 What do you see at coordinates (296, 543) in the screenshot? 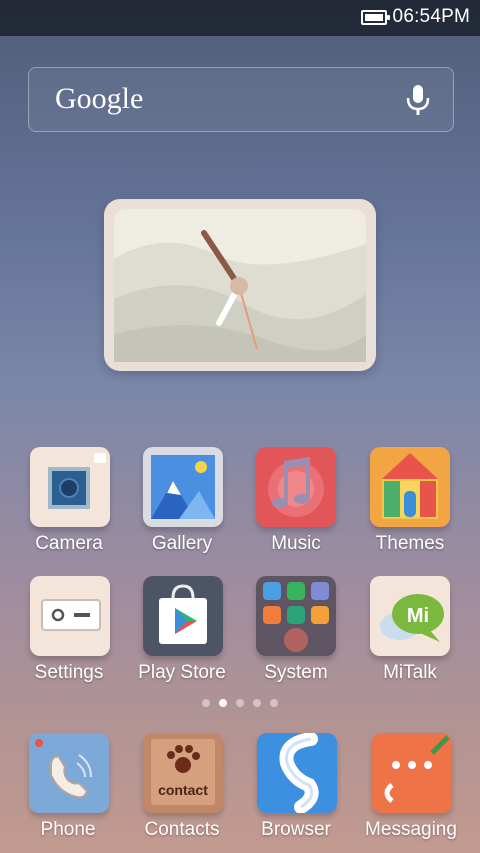
I see `app-label: Music` at bounding box center [296, 543].